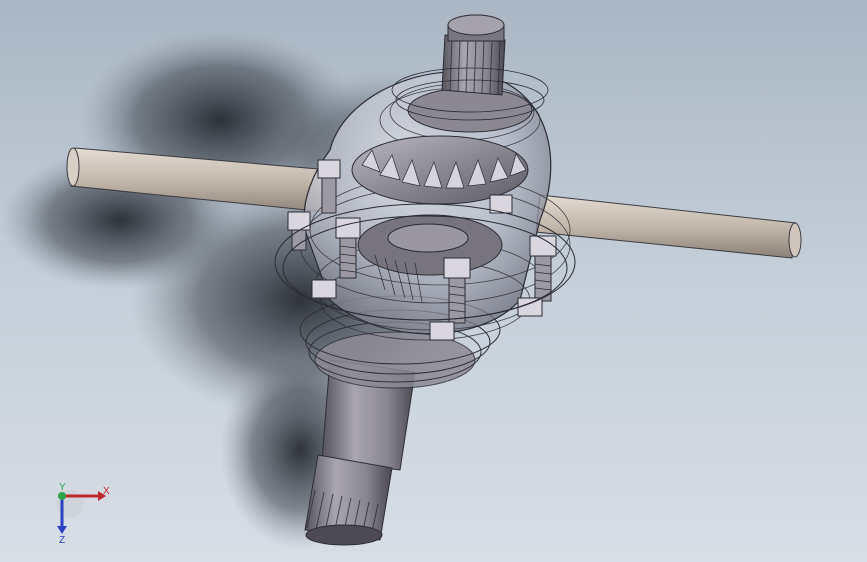  I want to click on z-axis-label: Z, so click(62, 540).